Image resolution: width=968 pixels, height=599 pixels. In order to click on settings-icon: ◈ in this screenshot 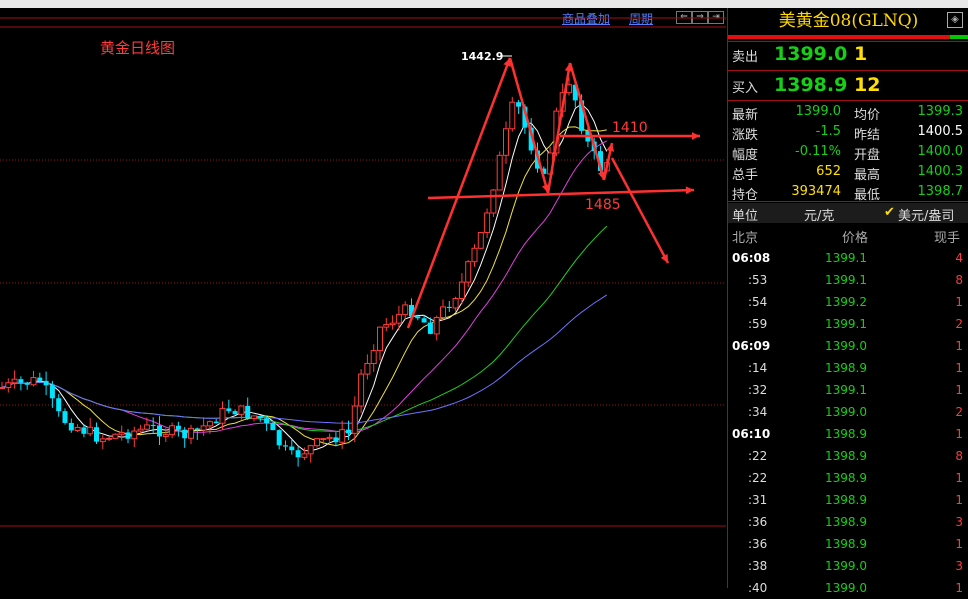, I will do `click(955, 20)`.